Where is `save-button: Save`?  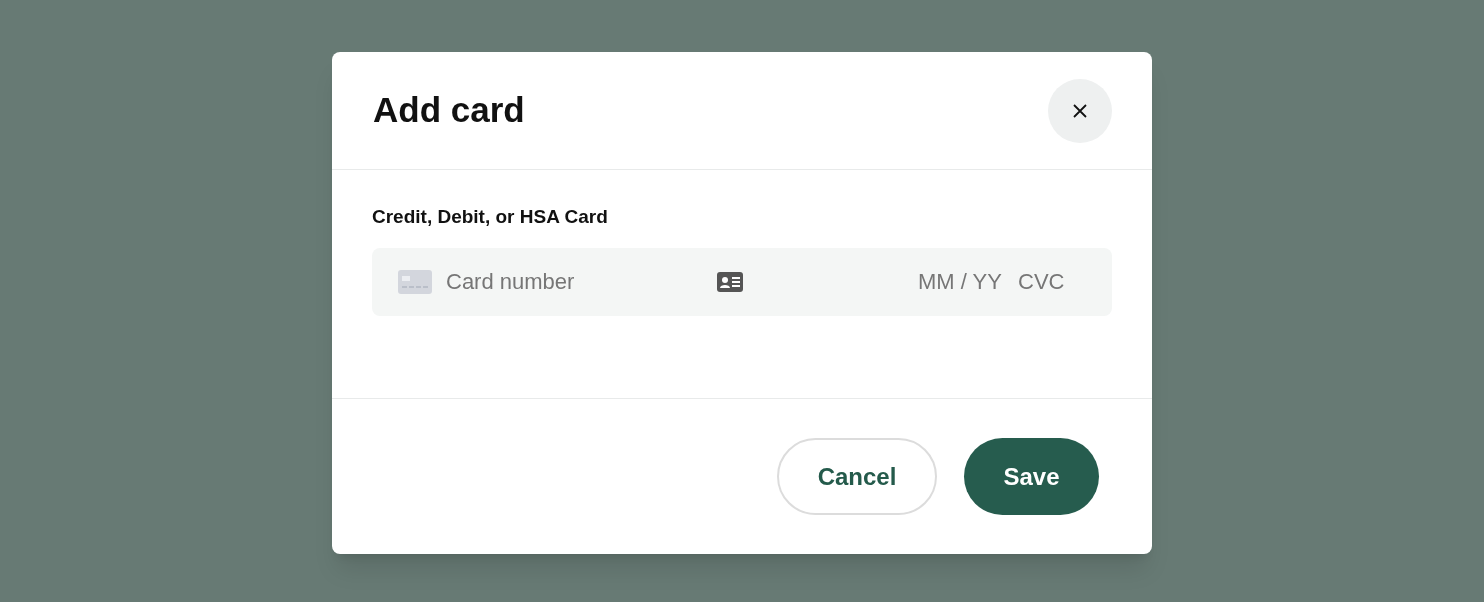
save-button: Save is located at coordinates (1031, 476).